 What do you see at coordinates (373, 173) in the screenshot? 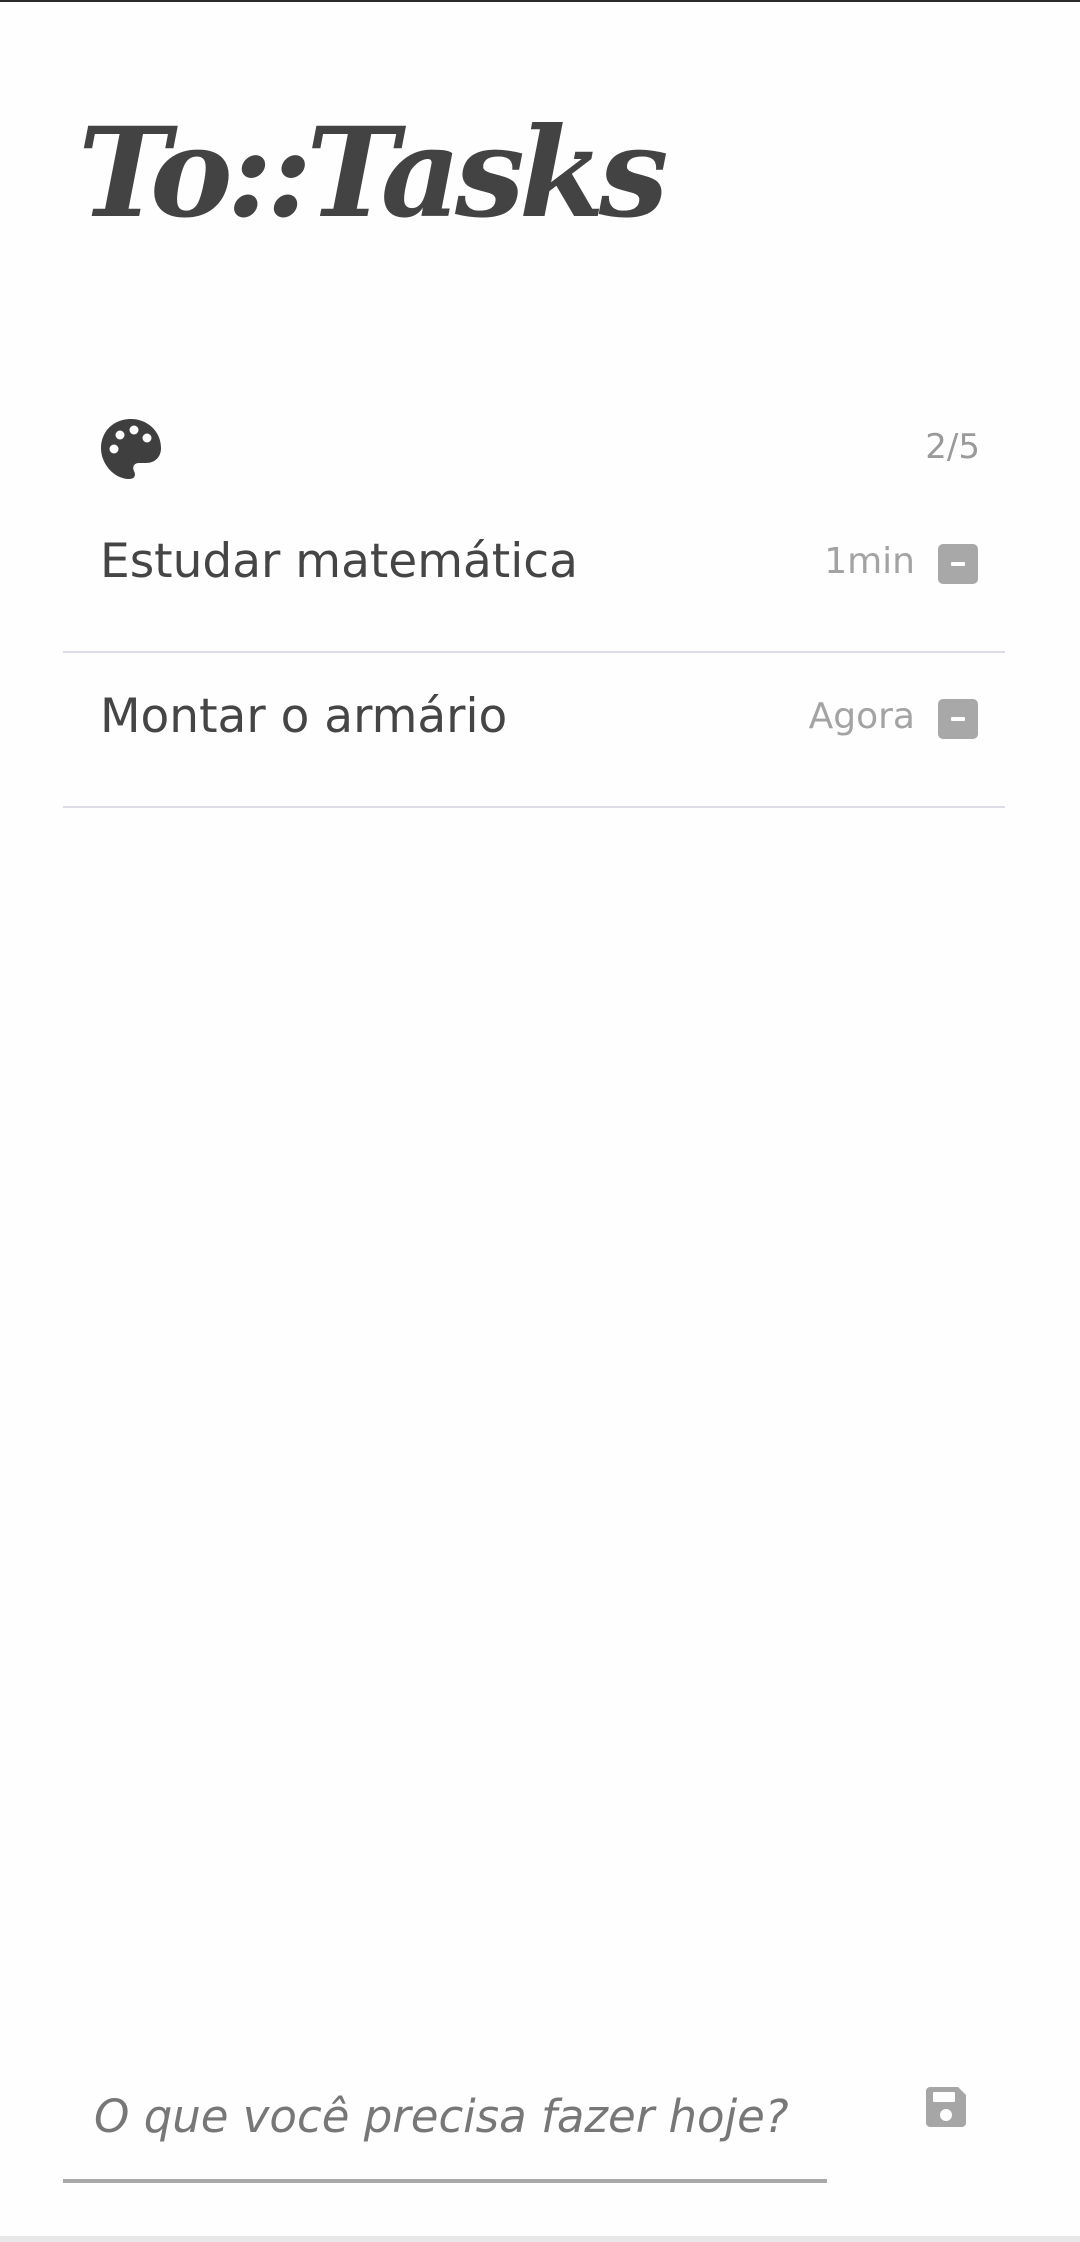
I see `app-logo: To::Tasks` at bounding box center [373, 173].